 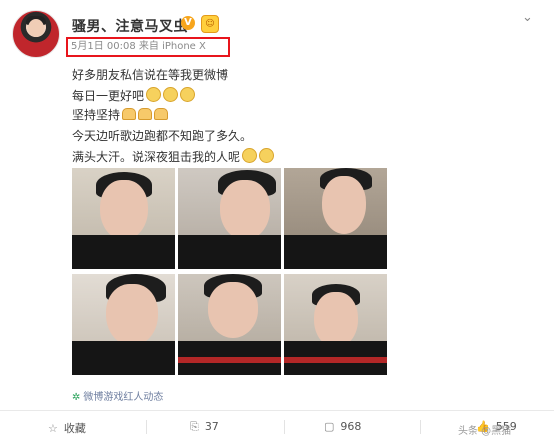 What do you see at coordinates (76, 397) in the screenshot?
I see `topic-icon: ✲` at bounding box center [76, 397].